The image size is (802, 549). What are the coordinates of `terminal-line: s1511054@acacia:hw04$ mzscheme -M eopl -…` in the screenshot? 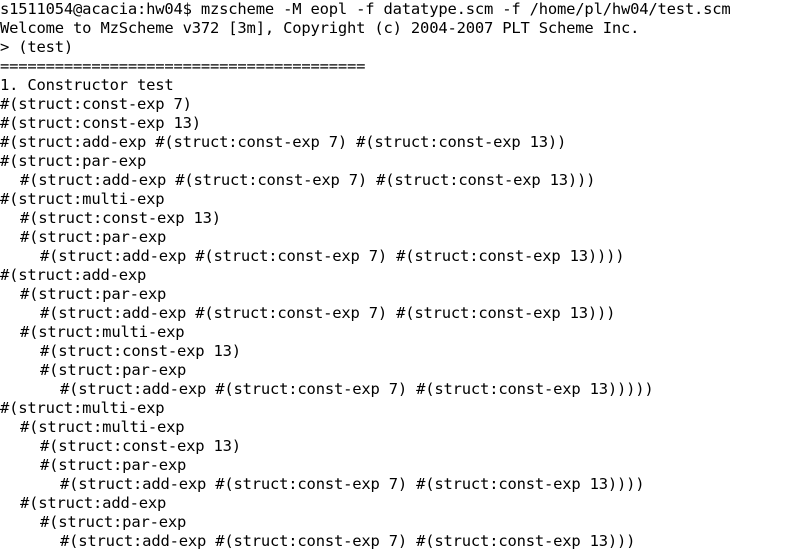 It's located at (365, 9).